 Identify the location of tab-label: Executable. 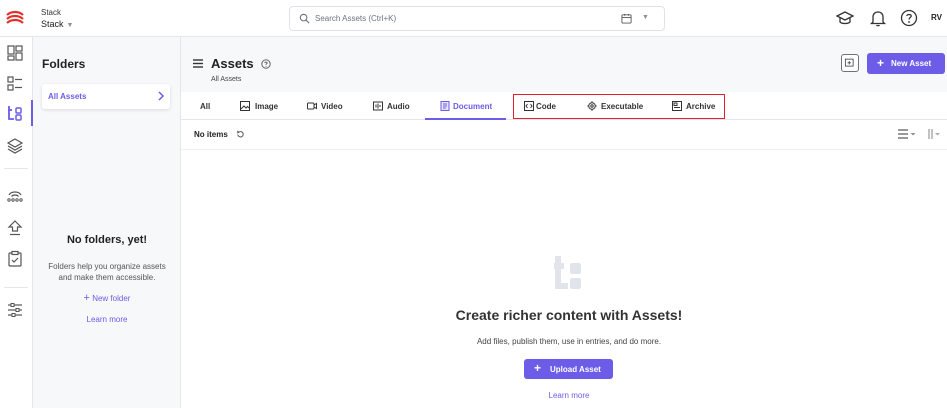
(622, 106).